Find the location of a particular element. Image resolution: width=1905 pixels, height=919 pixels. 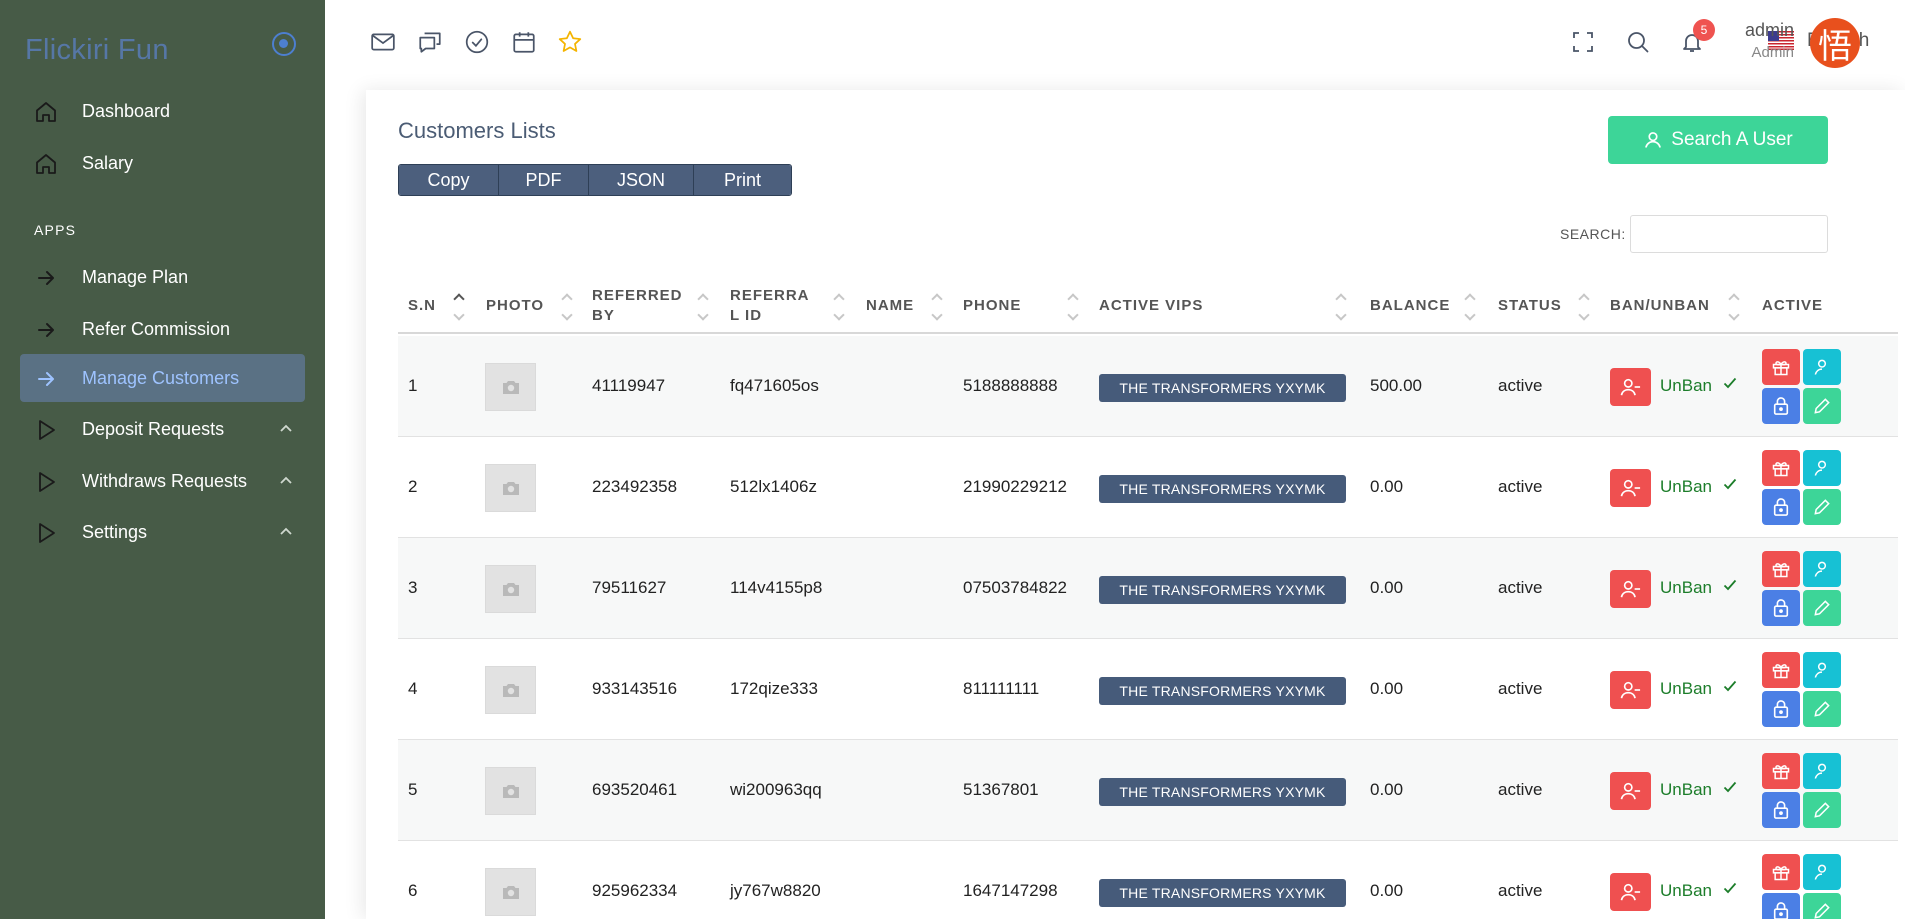

cell-balance: 0.00 is located at coordinates (1387, 486).